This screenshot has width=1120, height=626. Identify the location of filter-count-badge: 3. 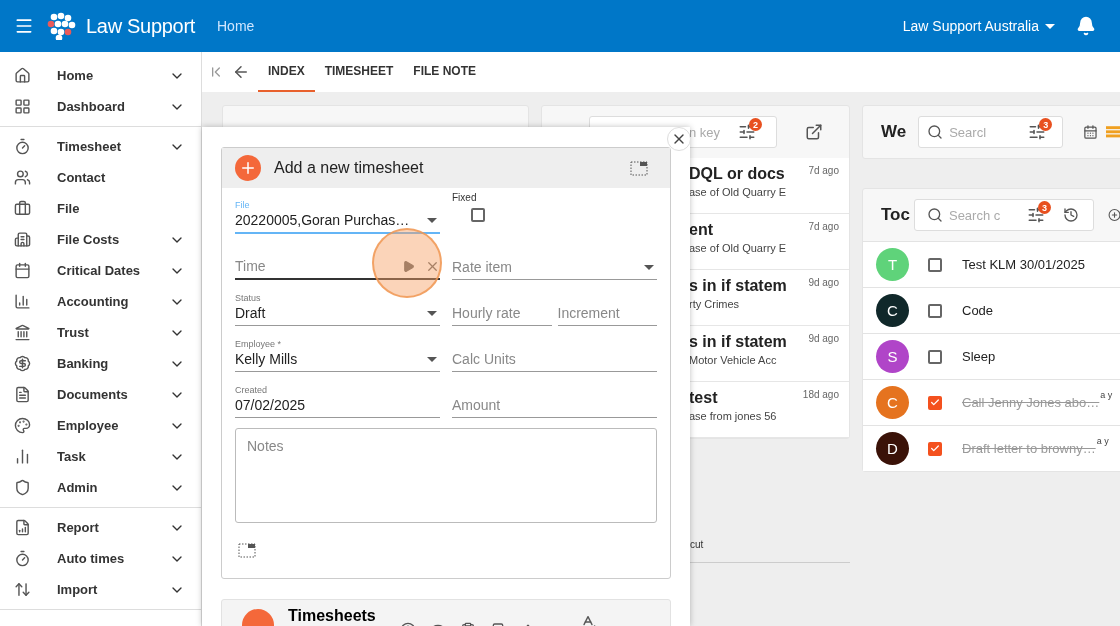
(1046, 124).